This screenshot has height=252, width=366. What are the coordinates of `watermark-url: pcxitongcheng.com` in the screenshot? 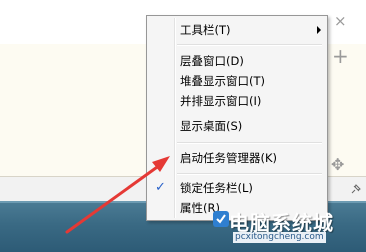 It's located at (279, 237).